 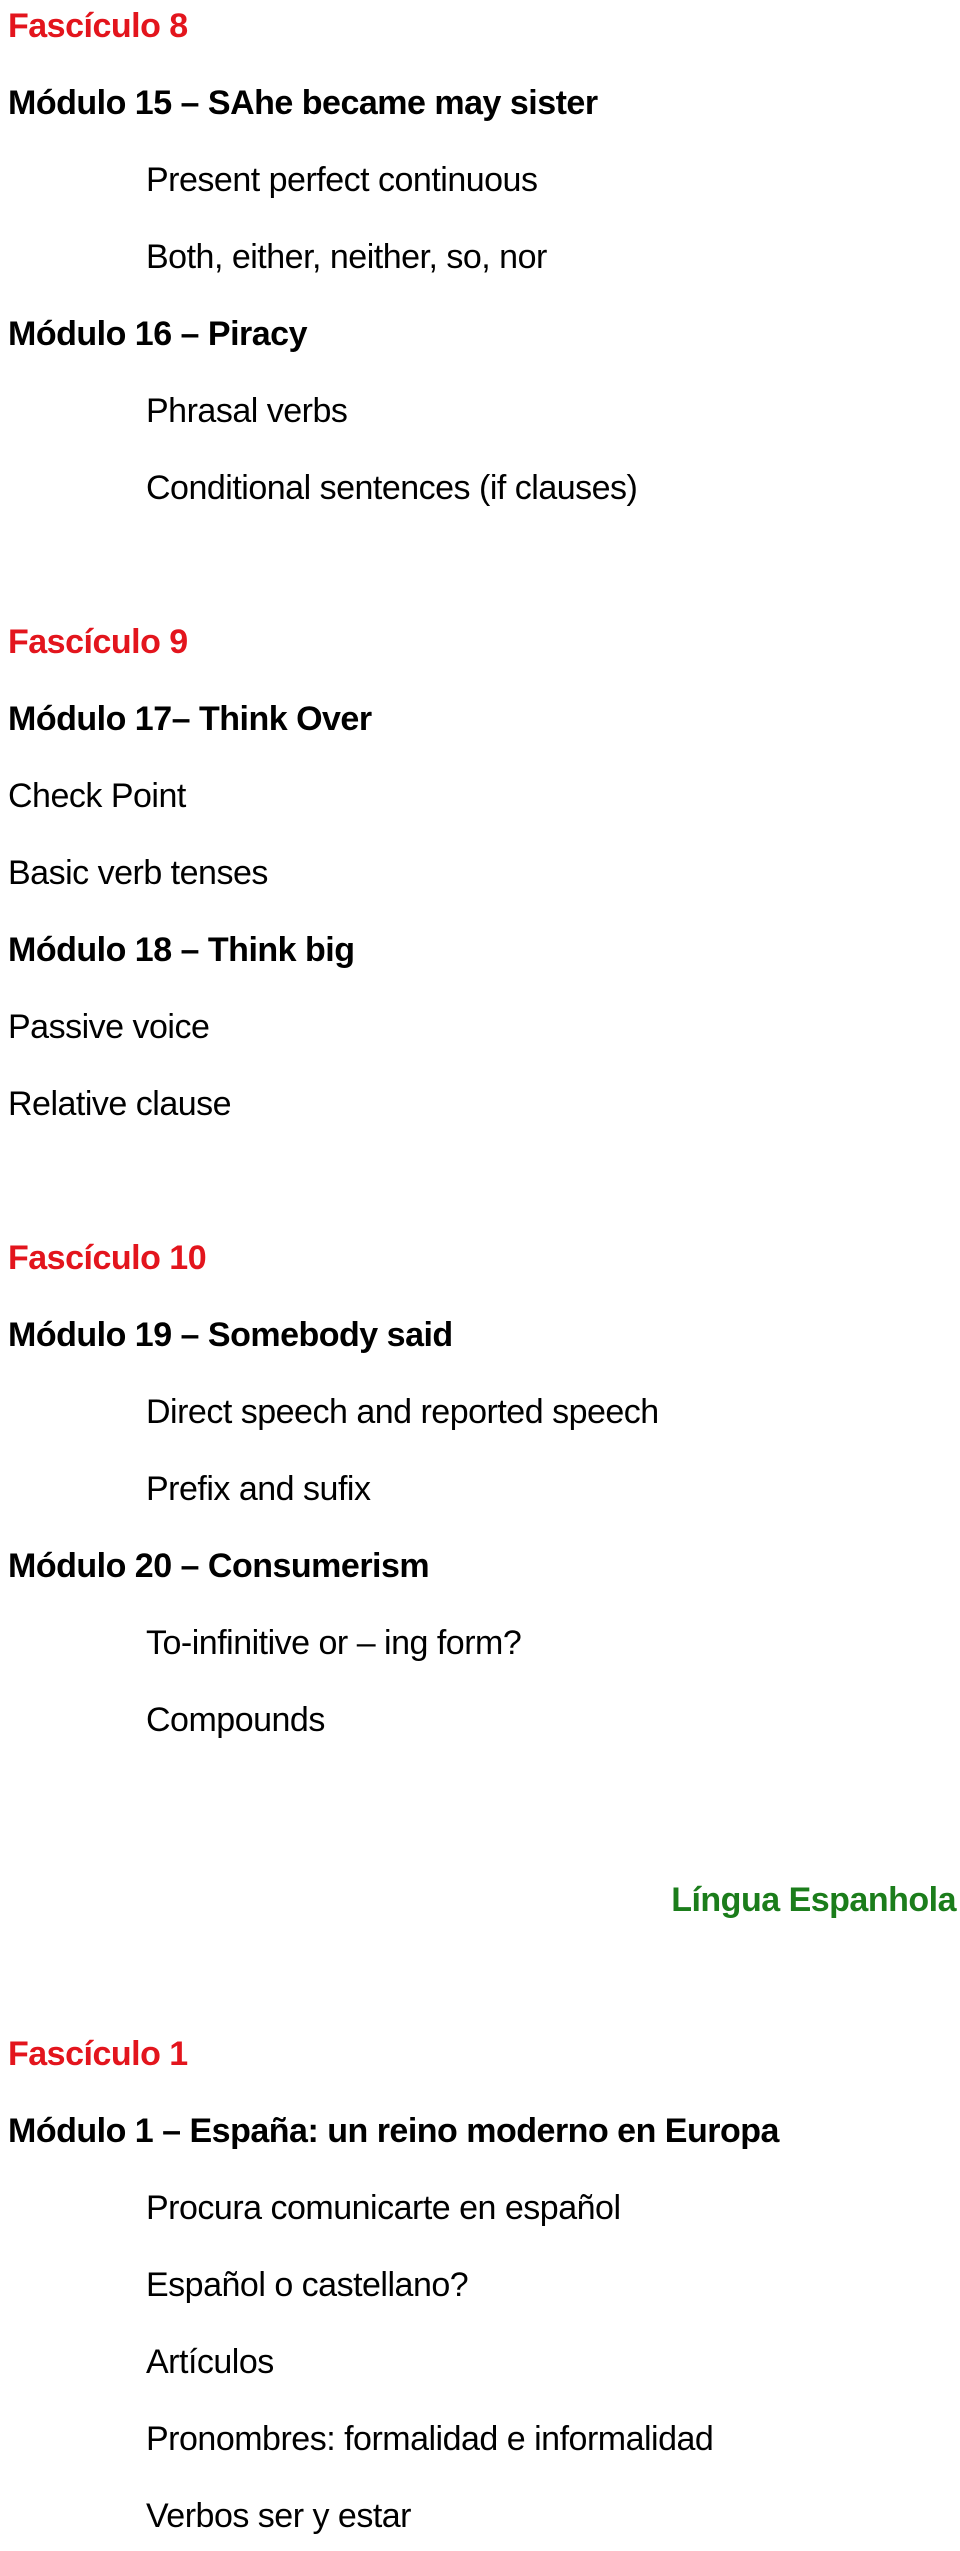 What do you see at coordinates (97, 796) in the screenshot?
I see `topic-item: Check Point` at bounding box center [97, 796].